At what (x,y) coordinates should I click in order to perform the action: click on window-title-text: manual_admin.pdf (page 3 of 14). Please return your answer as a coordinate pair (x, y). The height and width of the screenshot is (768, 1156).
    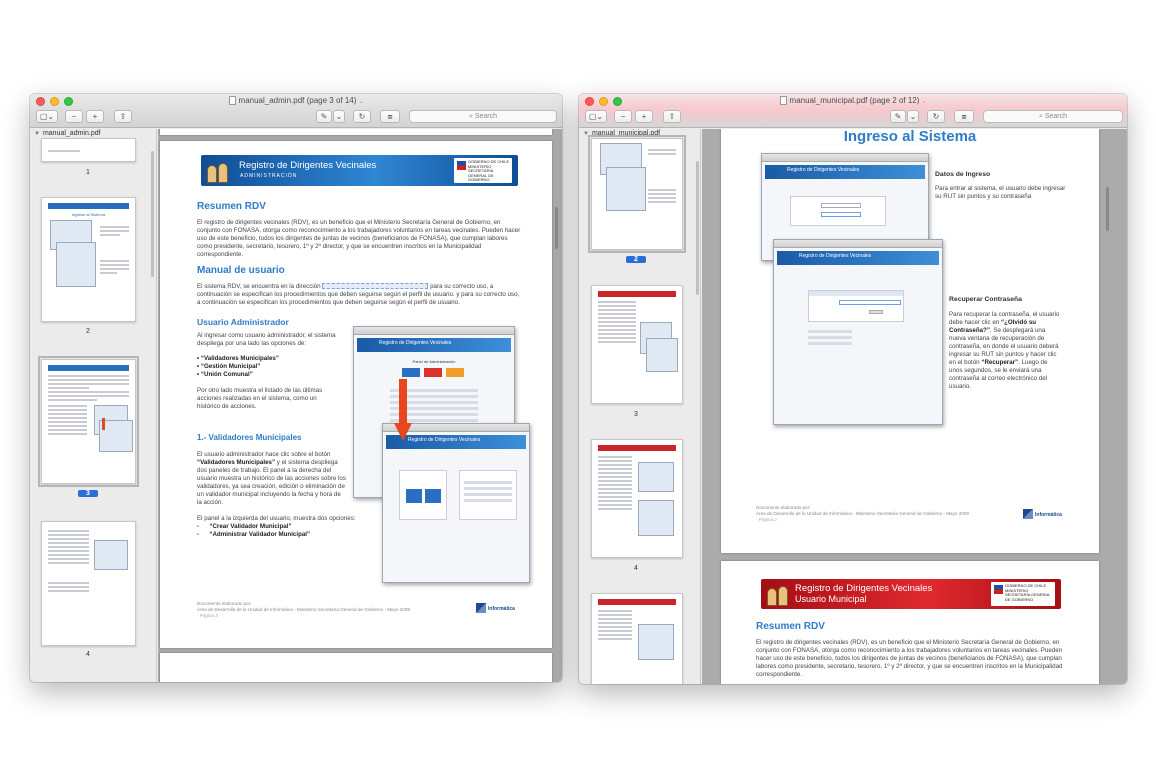
    Looking at the image, I should click on (297, 100).